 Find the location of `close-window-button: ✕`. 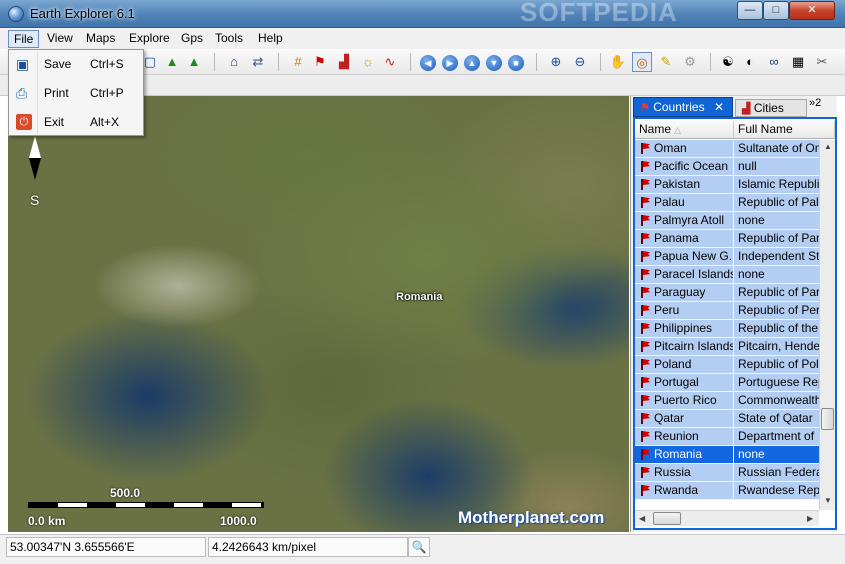

close-window-button: ✕ is located at coordinates (812, 10).